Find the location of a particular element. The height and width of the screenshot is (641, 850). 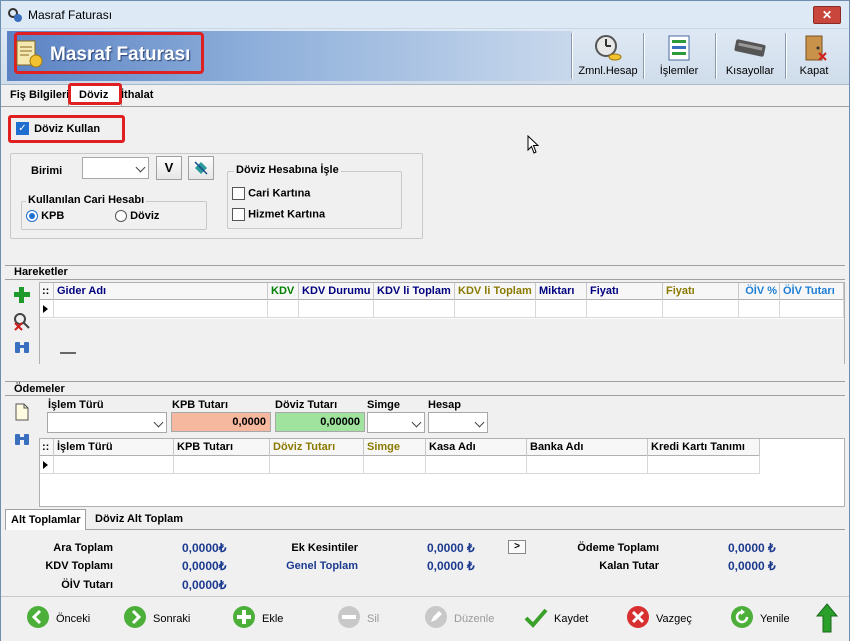

islemler-button: İşlemler is located at coordinates (679, 56).